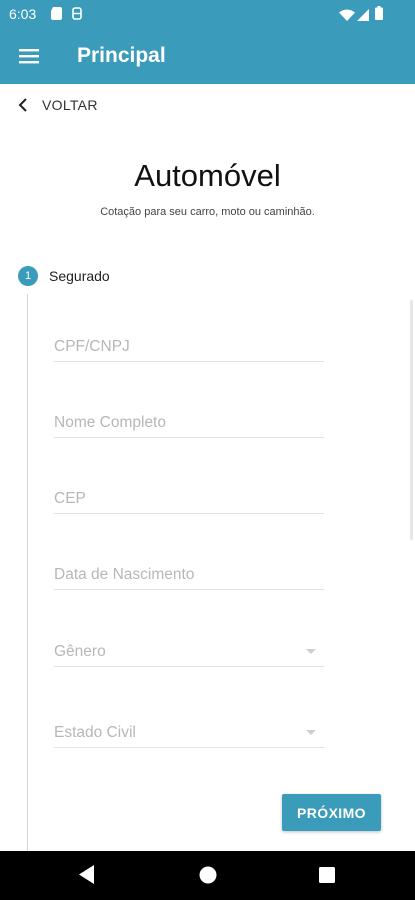 The height and width of the screenshot is (900, 415). What do you see at coordinates (22, 105) in the screenshot?
I see `chevron-left-icon` at bounding box center [22, 105].